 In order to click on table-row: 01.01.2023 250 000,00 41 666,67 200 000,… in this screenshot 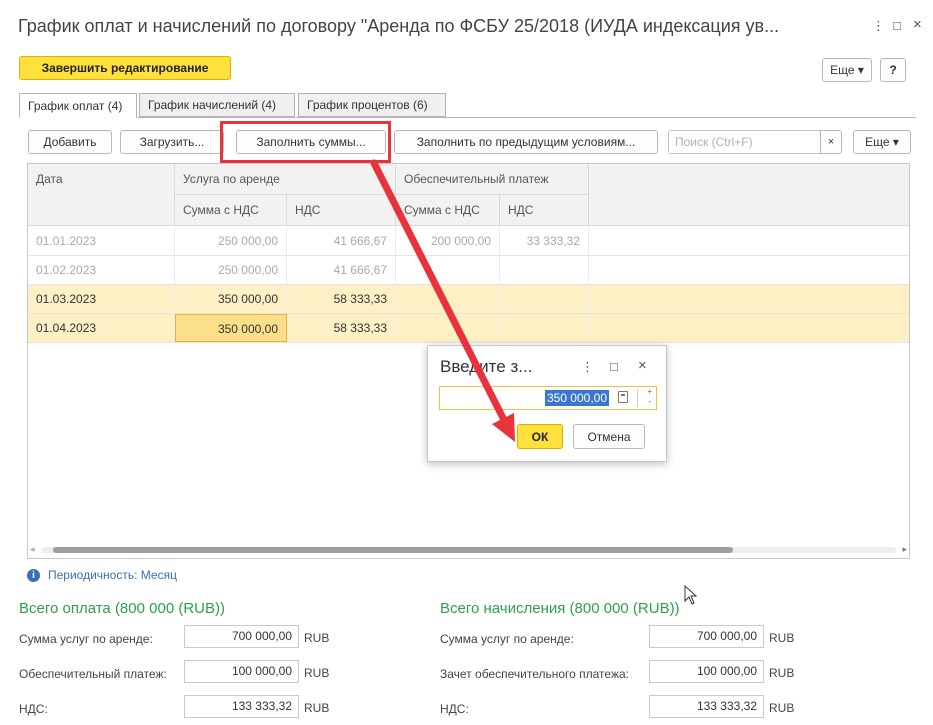, I will do `click(468, 241)`.